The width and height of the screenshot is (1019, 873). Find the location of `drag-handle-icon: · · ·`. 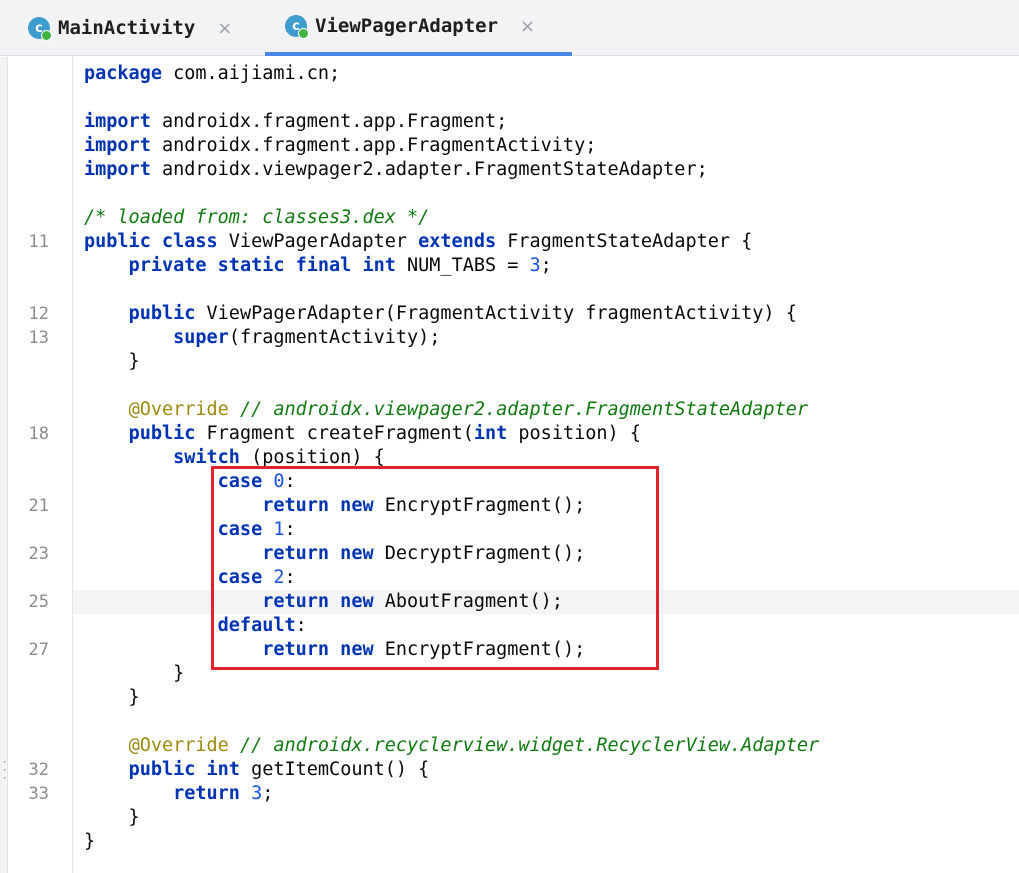

drag-handle-icon: · · · is located at coordinates (4, 771).